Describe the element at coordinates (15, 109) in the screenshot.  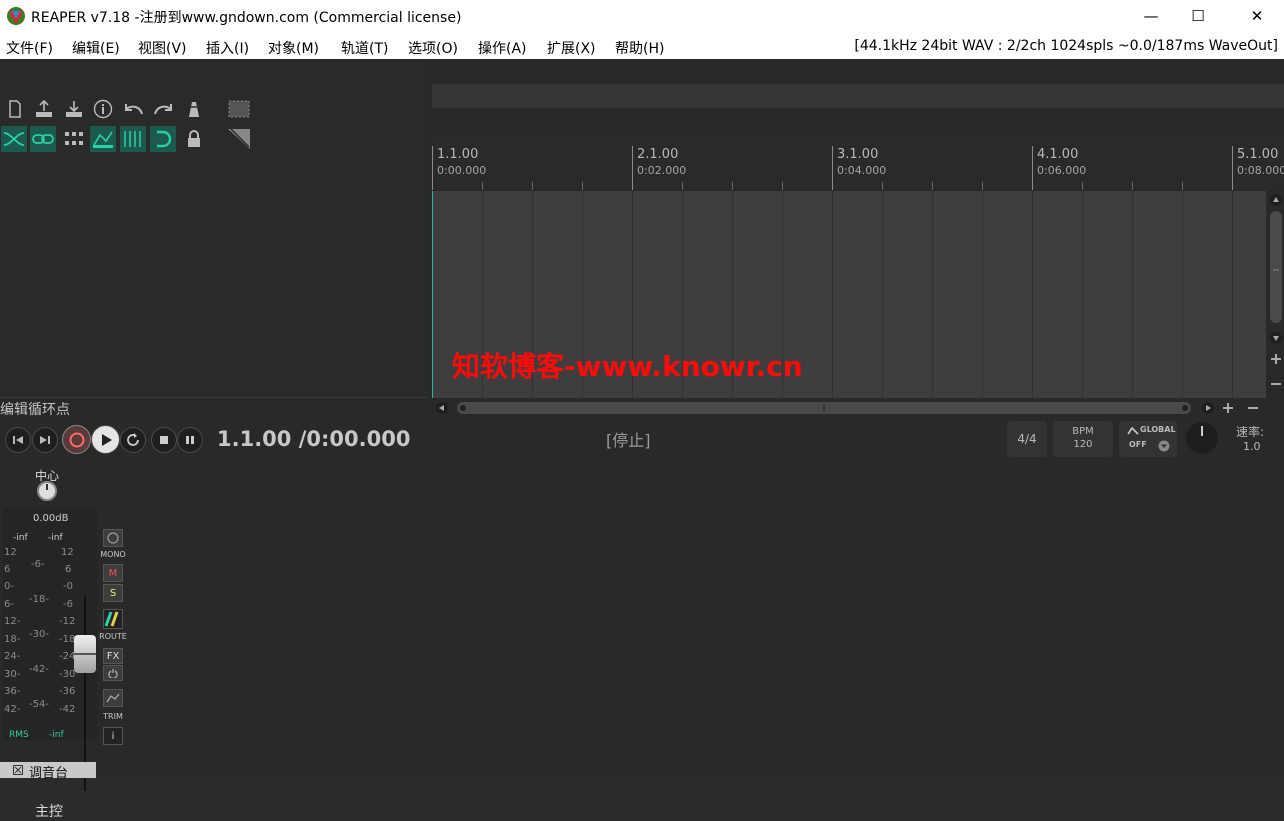
I see `new-project-icon` at that location.